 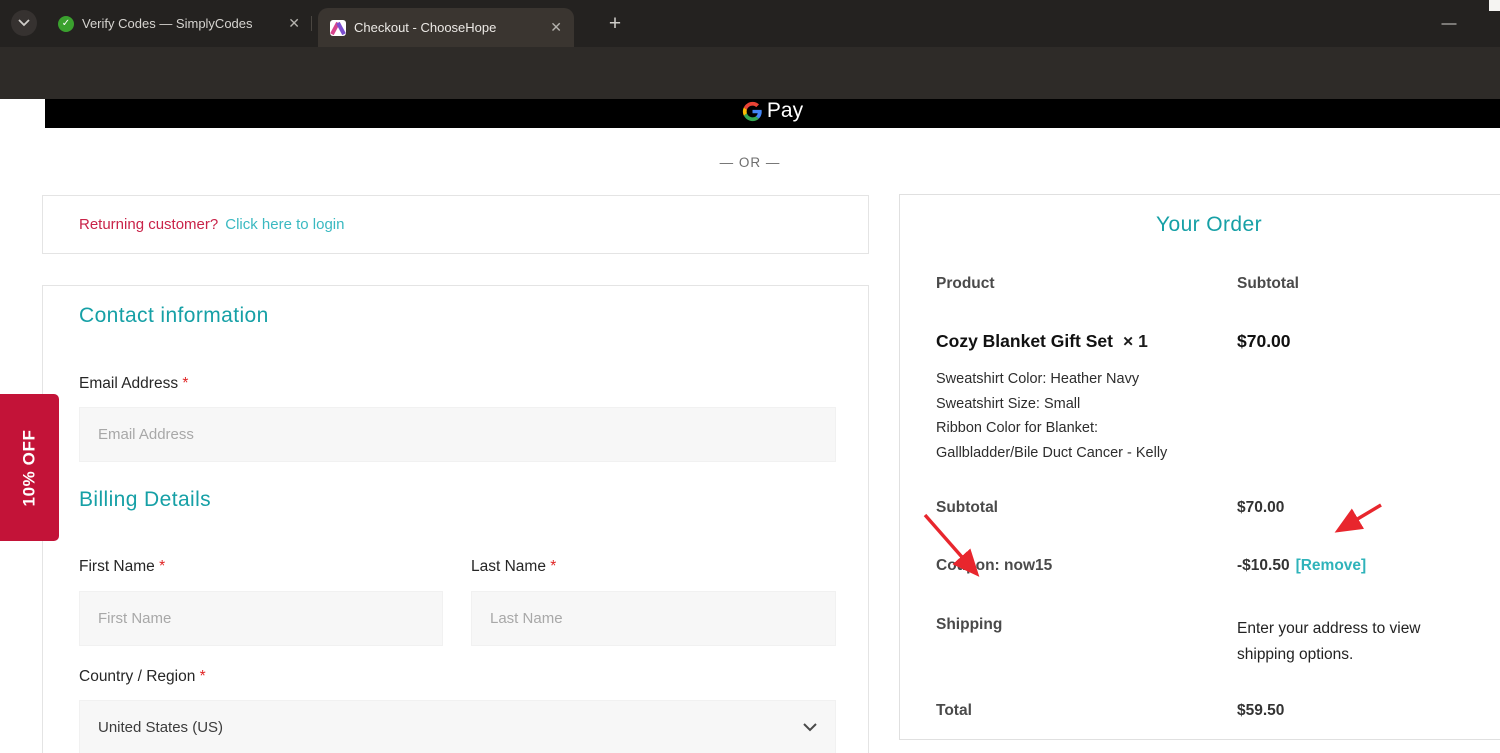 I want to click on product-name: Cozy Blanket Gift Set × 1, so click(x=1042, y=341).